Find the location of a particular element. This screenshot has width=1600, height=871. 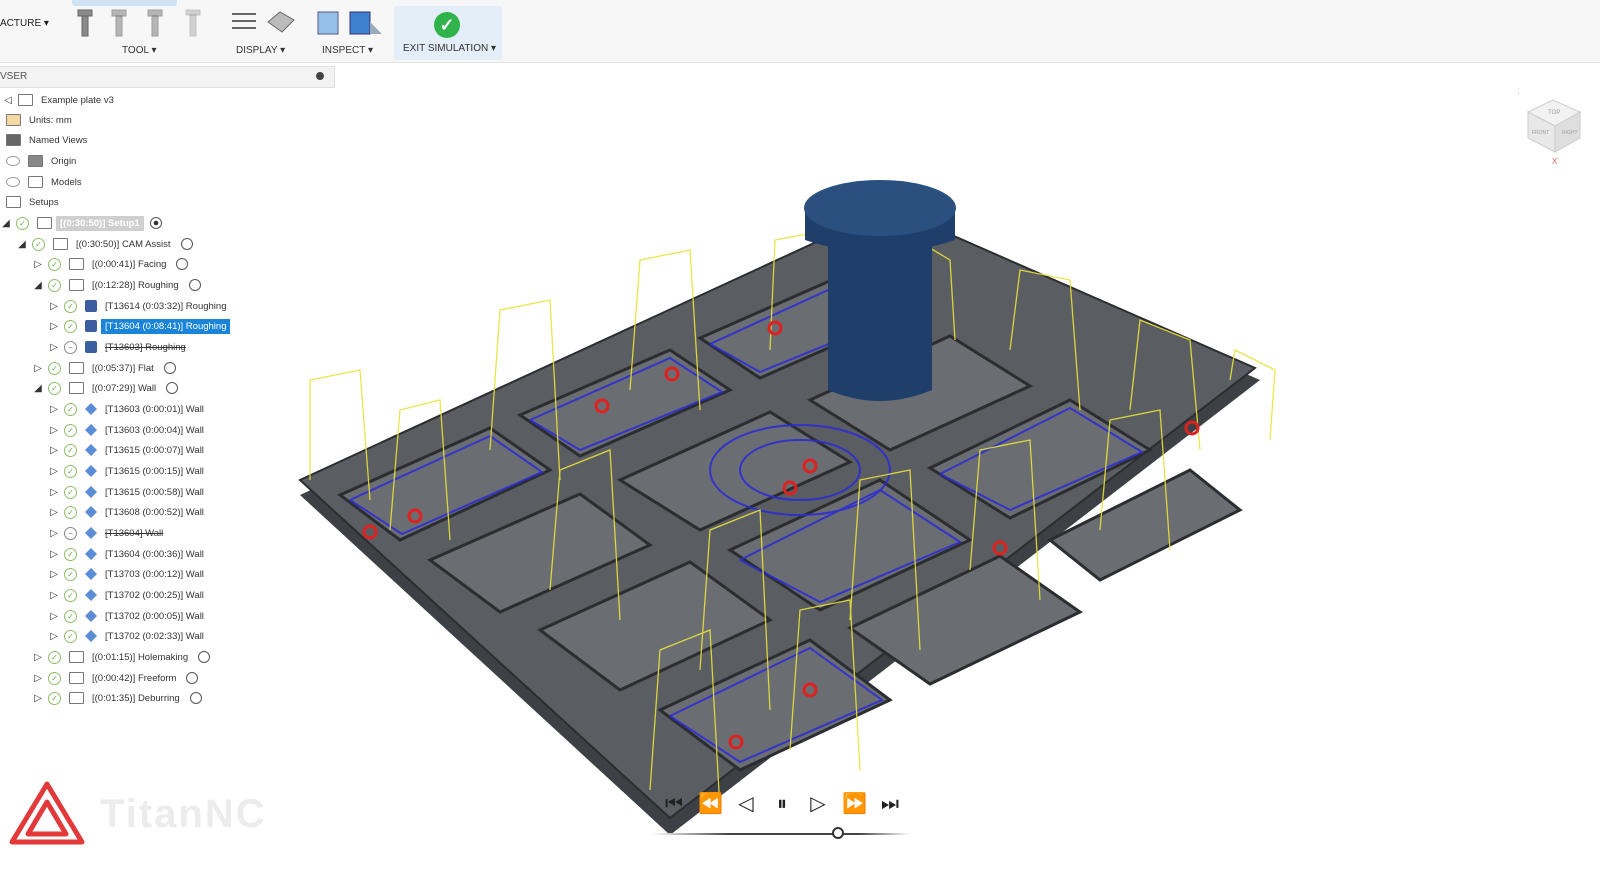

viewcube-top-label: TOP is located at coordinates (1554, 113).